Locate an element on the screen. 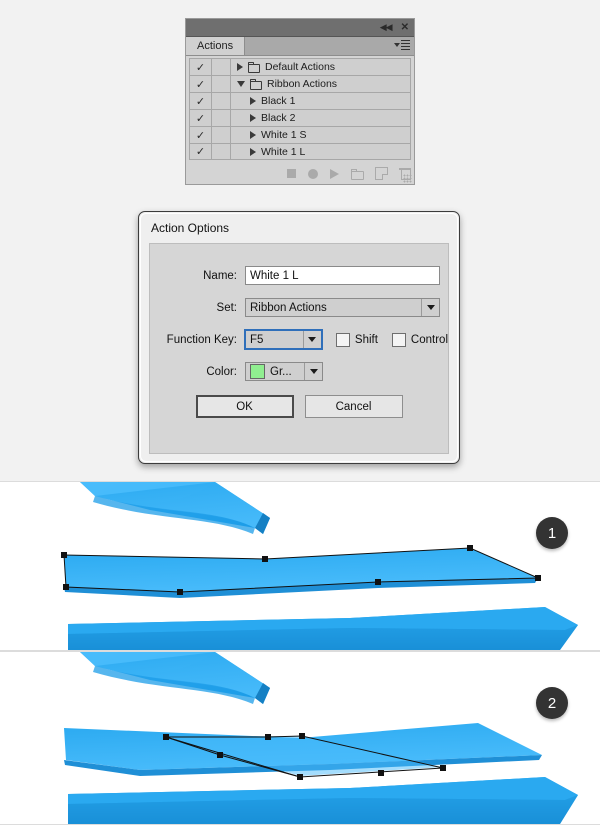  row-content: Default Actions is located at coordinates (320, 67).